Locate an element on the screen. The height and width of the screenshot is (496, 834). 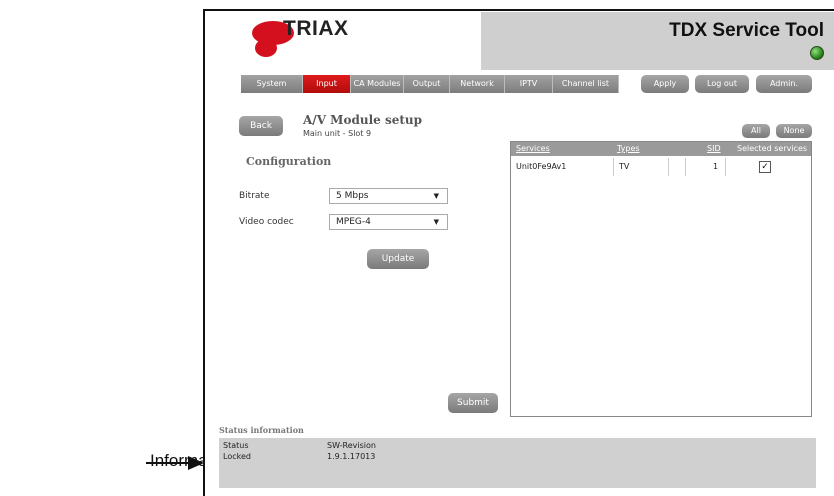
brand-logo: TRIAX is located at coordinates (316, 28).